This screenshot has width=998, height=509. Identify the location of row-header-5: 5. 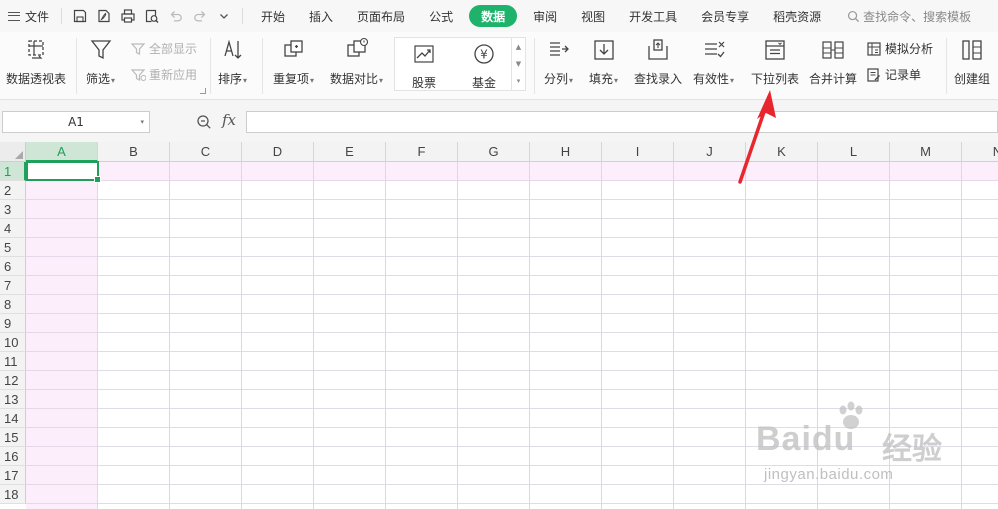
(13, 247).